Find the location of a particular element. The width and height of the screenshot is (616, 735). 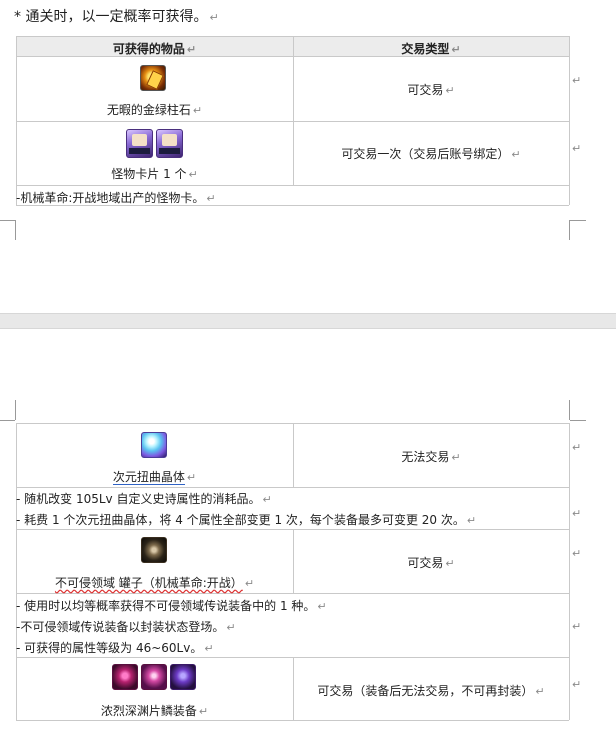

golden-gem-icon is located at coordinates (153, 78).